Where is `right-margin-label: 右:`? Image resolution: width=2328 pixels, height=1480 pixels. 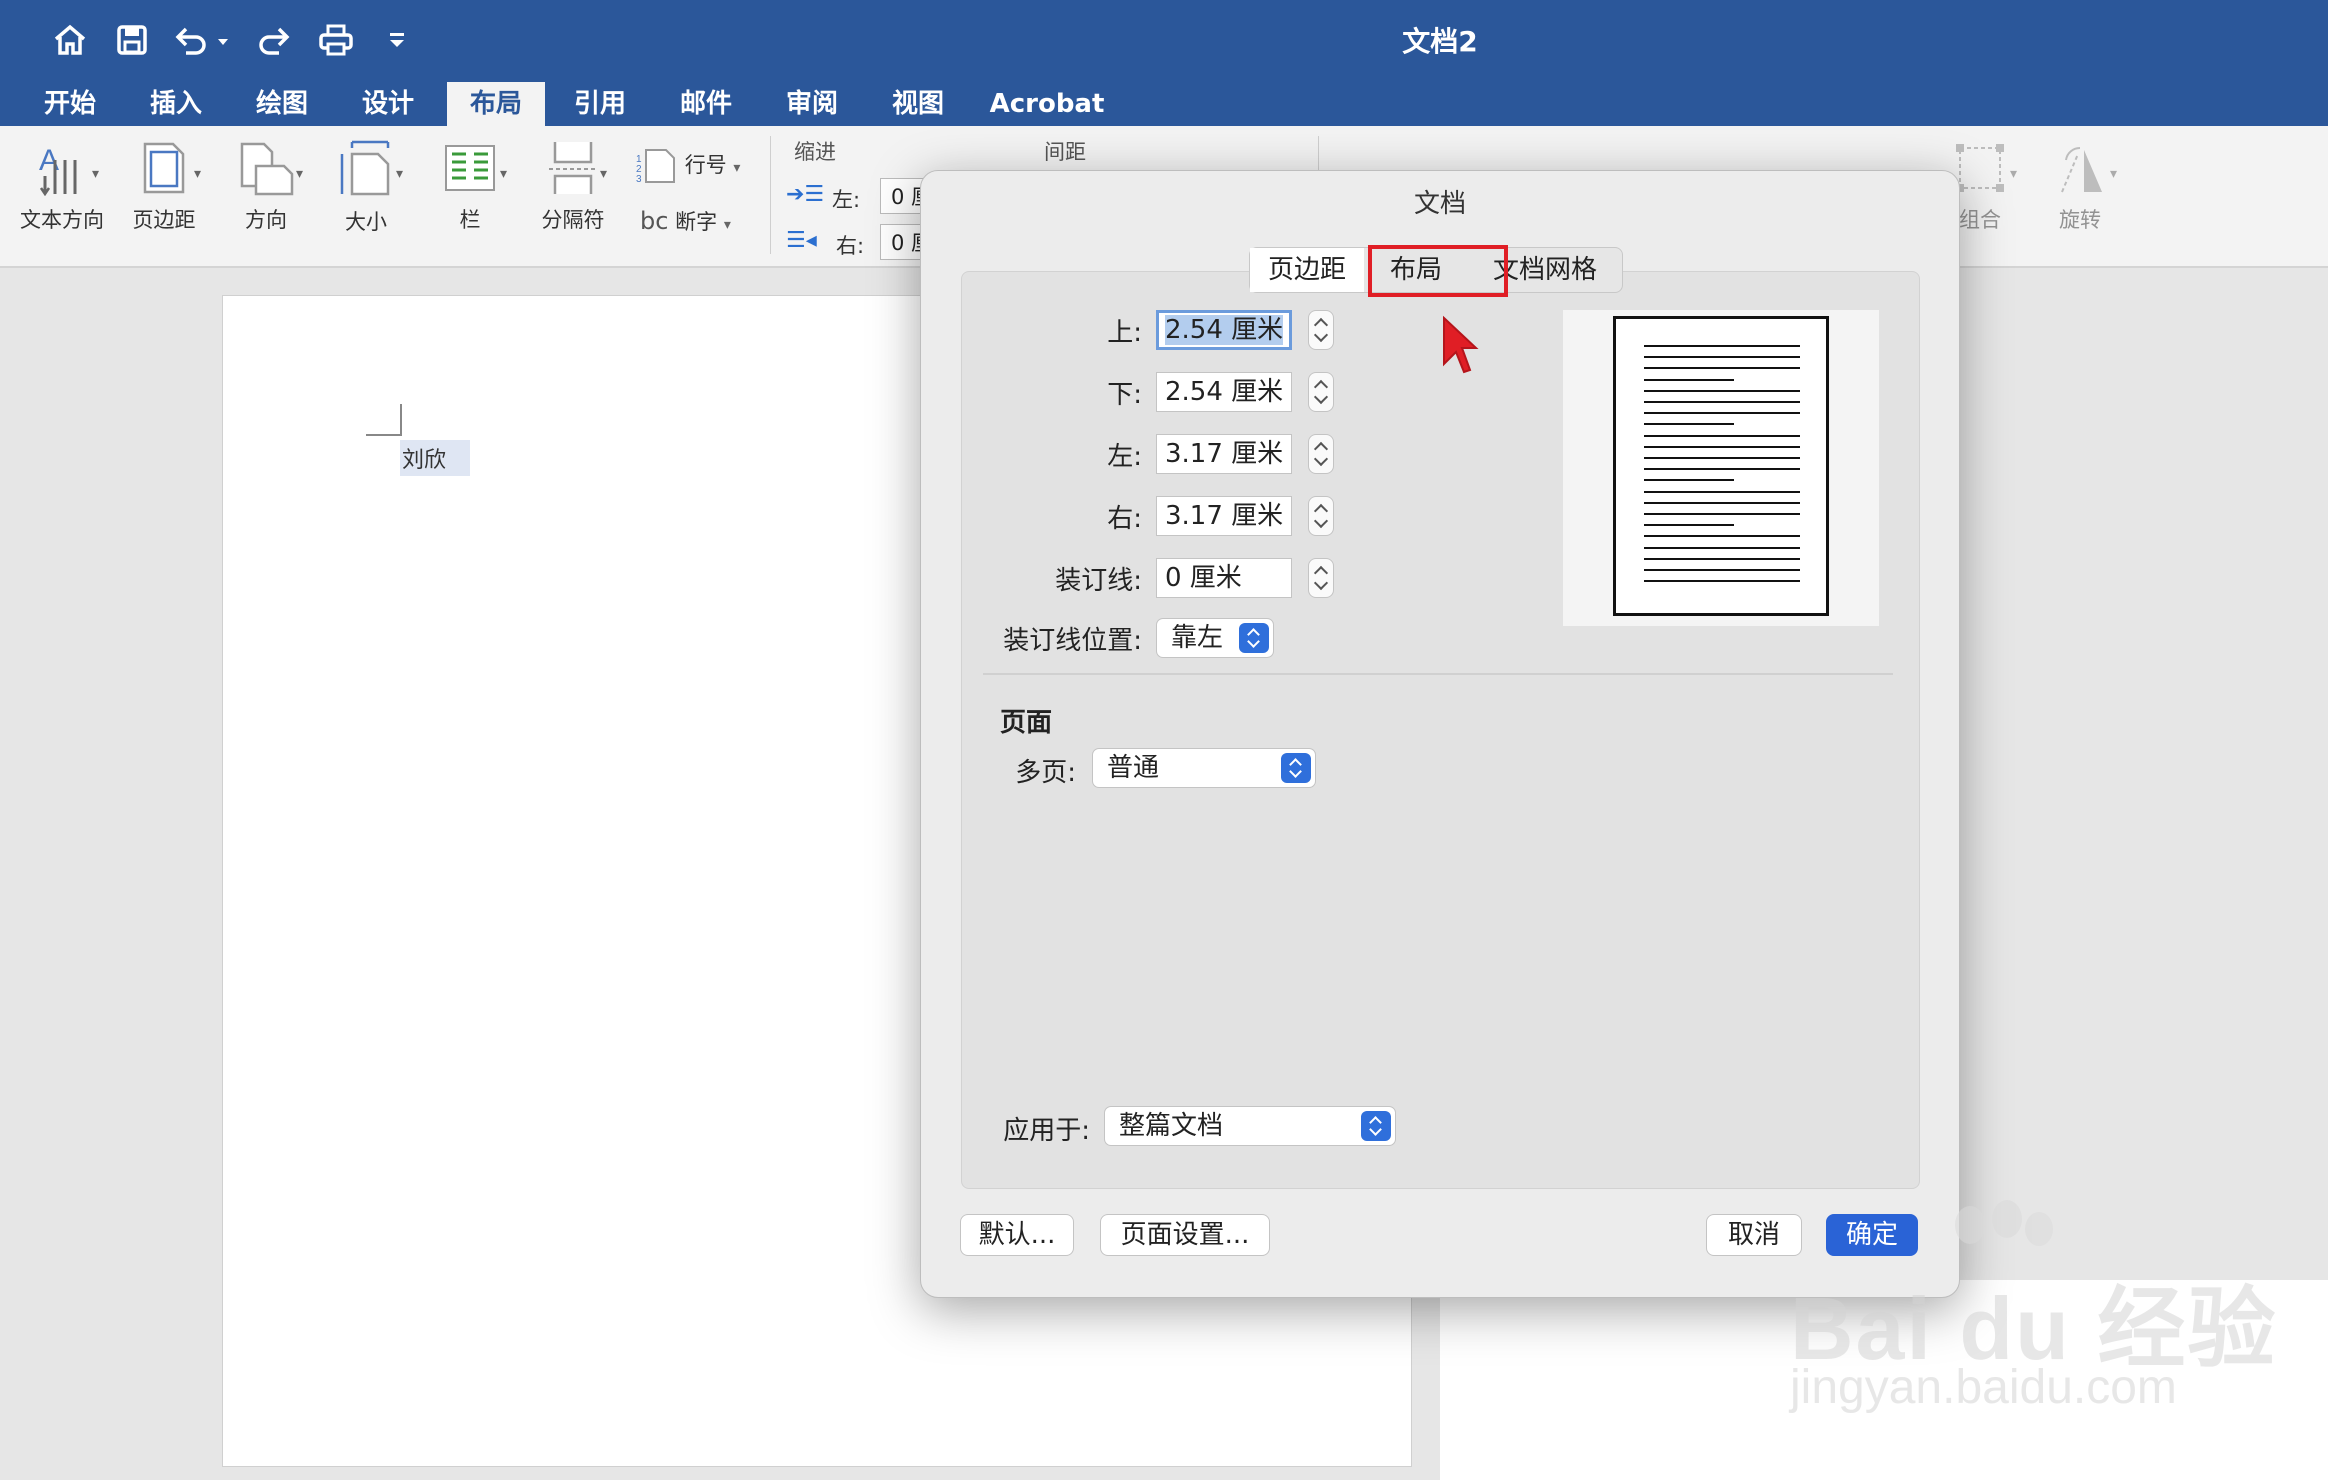 right-margin-label: 右: is located at coordinates (1124, 519).